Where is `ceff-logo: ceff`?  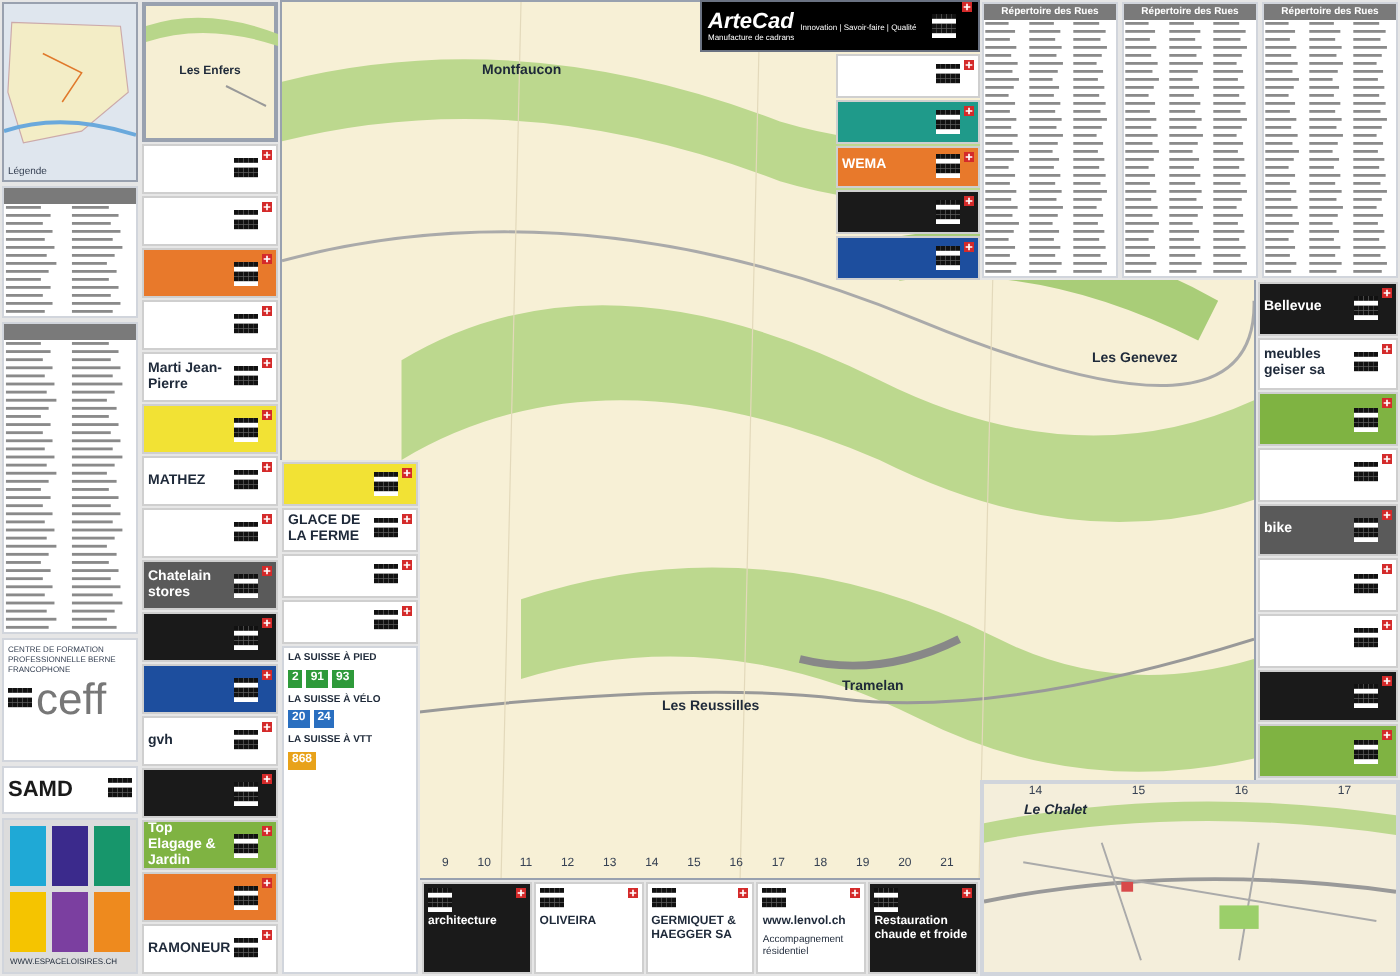
ceff-logo: ceff is located at coordinates (71, 700).